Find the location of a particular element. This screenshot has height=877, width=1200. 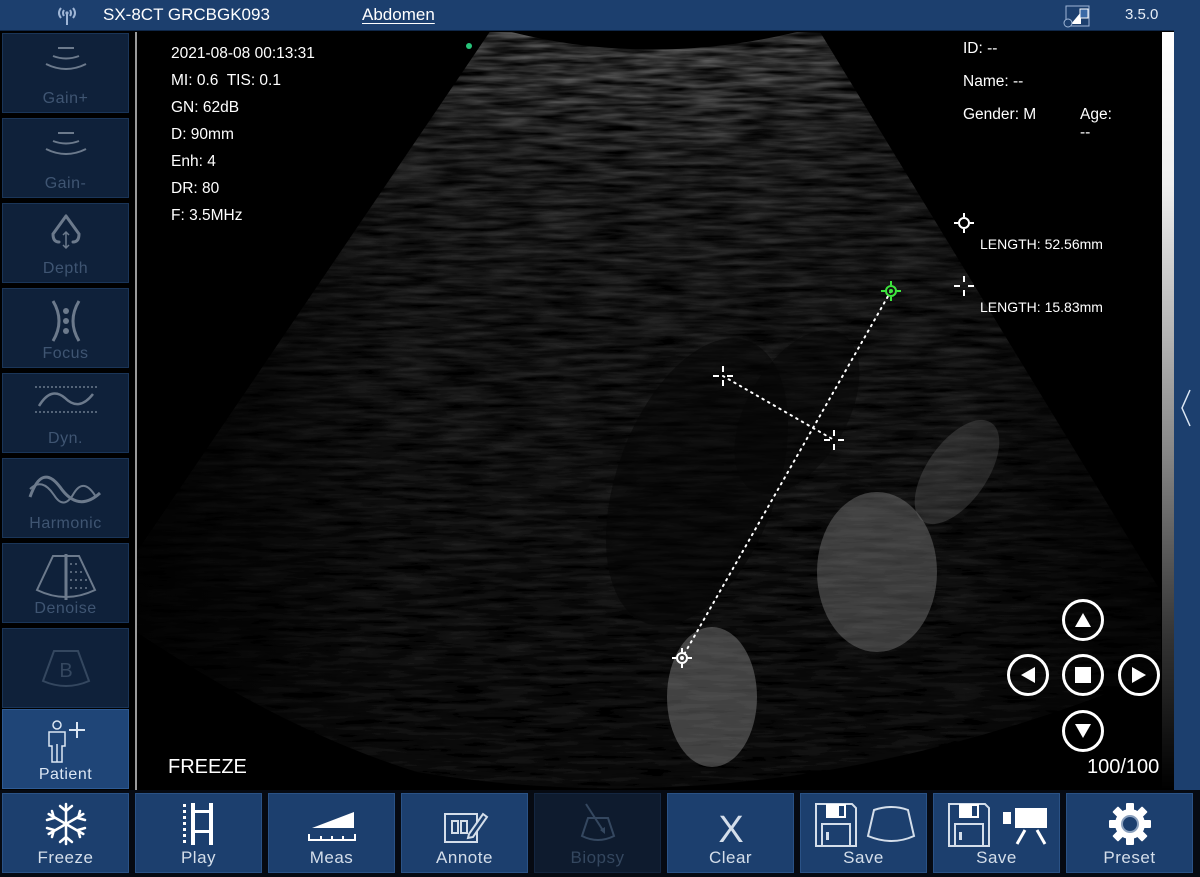

measurement-results: LENGTH: 52.56mm LENGTH: 15.83mm is located at coordinates (1028, 275).